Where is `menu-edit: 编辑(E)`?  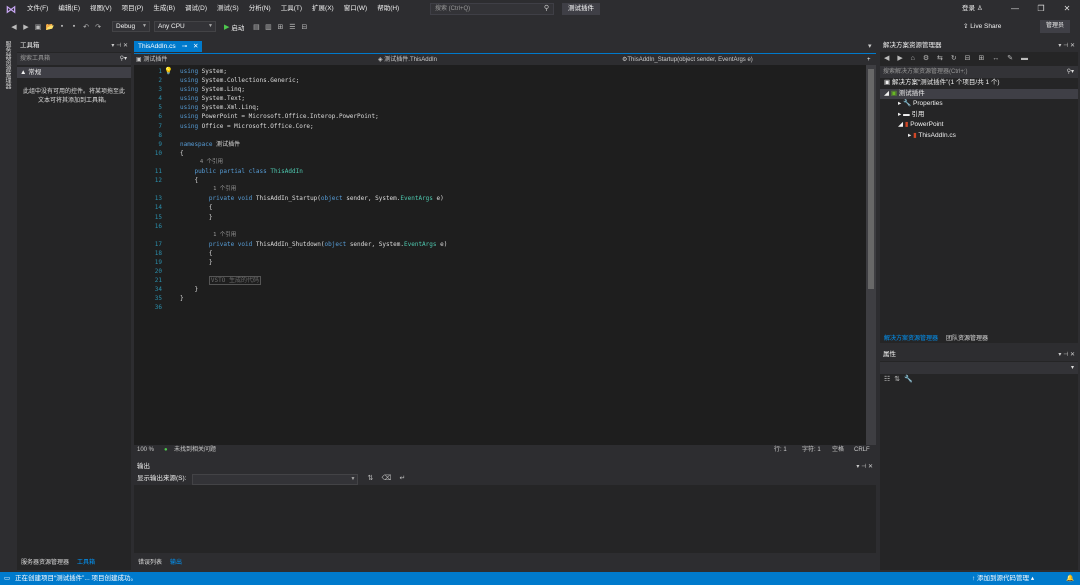 menu-edit: 编辑(E) is located at coordinates (69, 9).